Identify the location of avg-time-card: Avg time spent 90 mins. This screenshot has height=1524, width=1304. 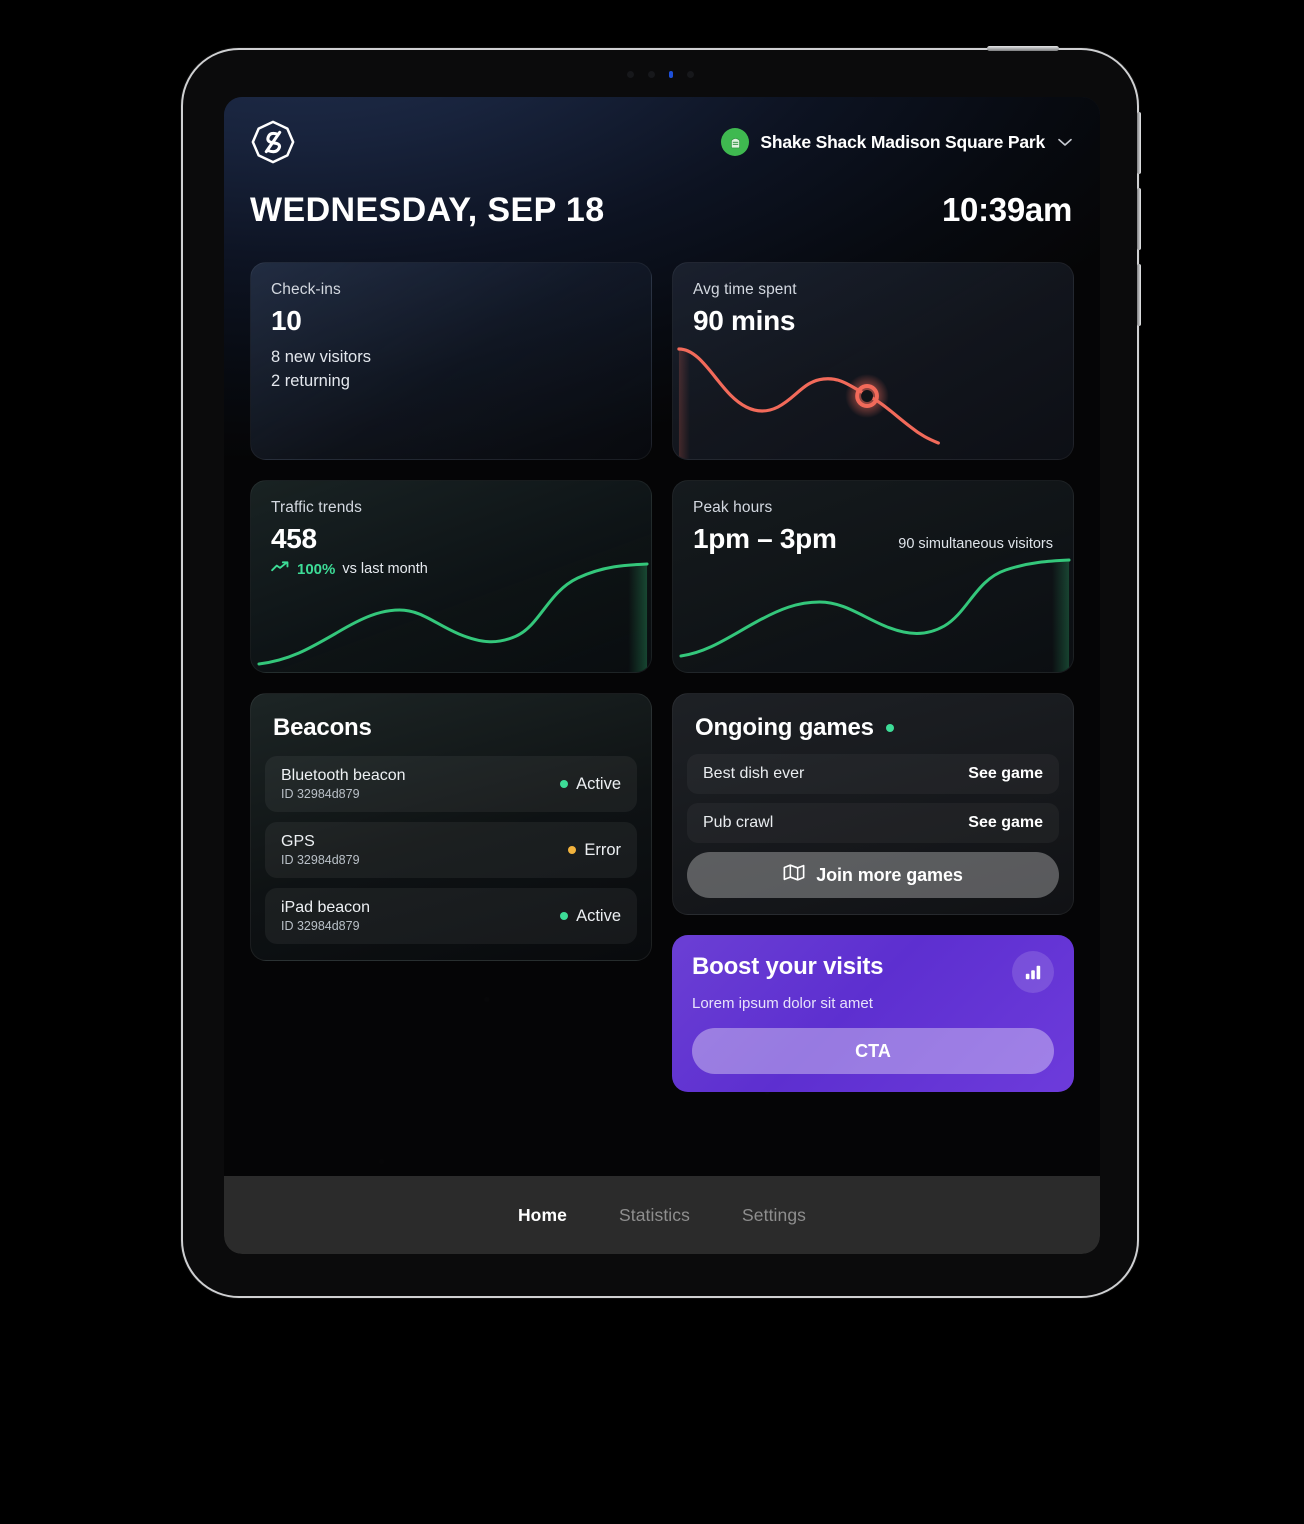
(873, 361).